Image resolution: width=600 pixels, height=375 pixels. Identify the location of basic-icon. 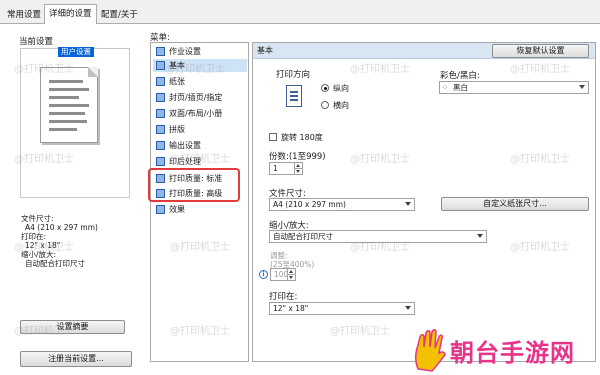
(160, 65).